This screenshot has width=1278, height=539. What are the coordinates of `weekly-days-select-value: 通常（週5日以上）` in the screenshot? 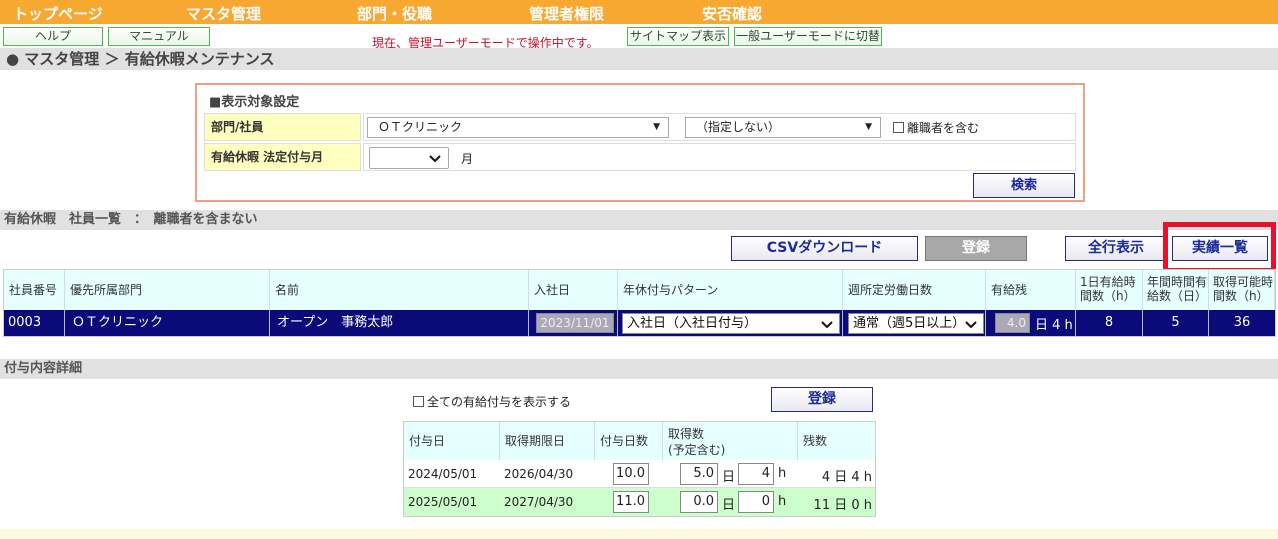 It's located at (909, 323).